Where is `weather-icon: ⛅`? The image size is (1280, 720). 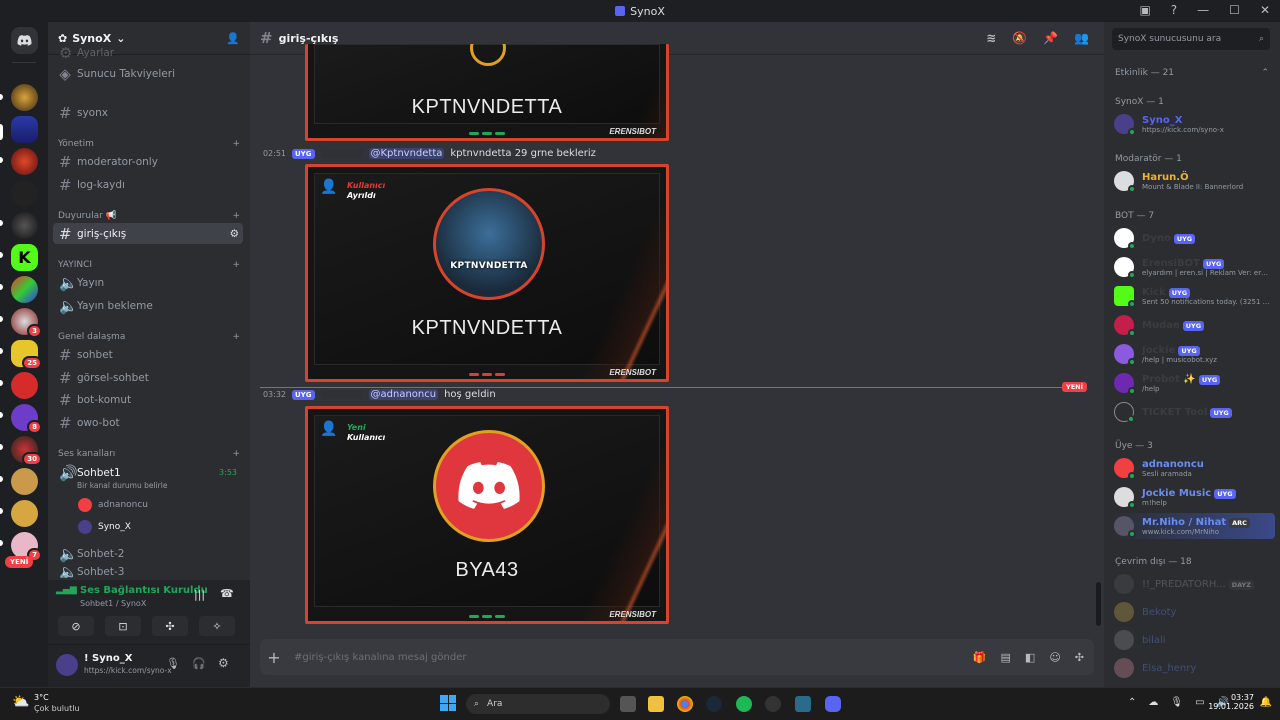 weather-icon: ⛅ is located at coordinates (20, 702).